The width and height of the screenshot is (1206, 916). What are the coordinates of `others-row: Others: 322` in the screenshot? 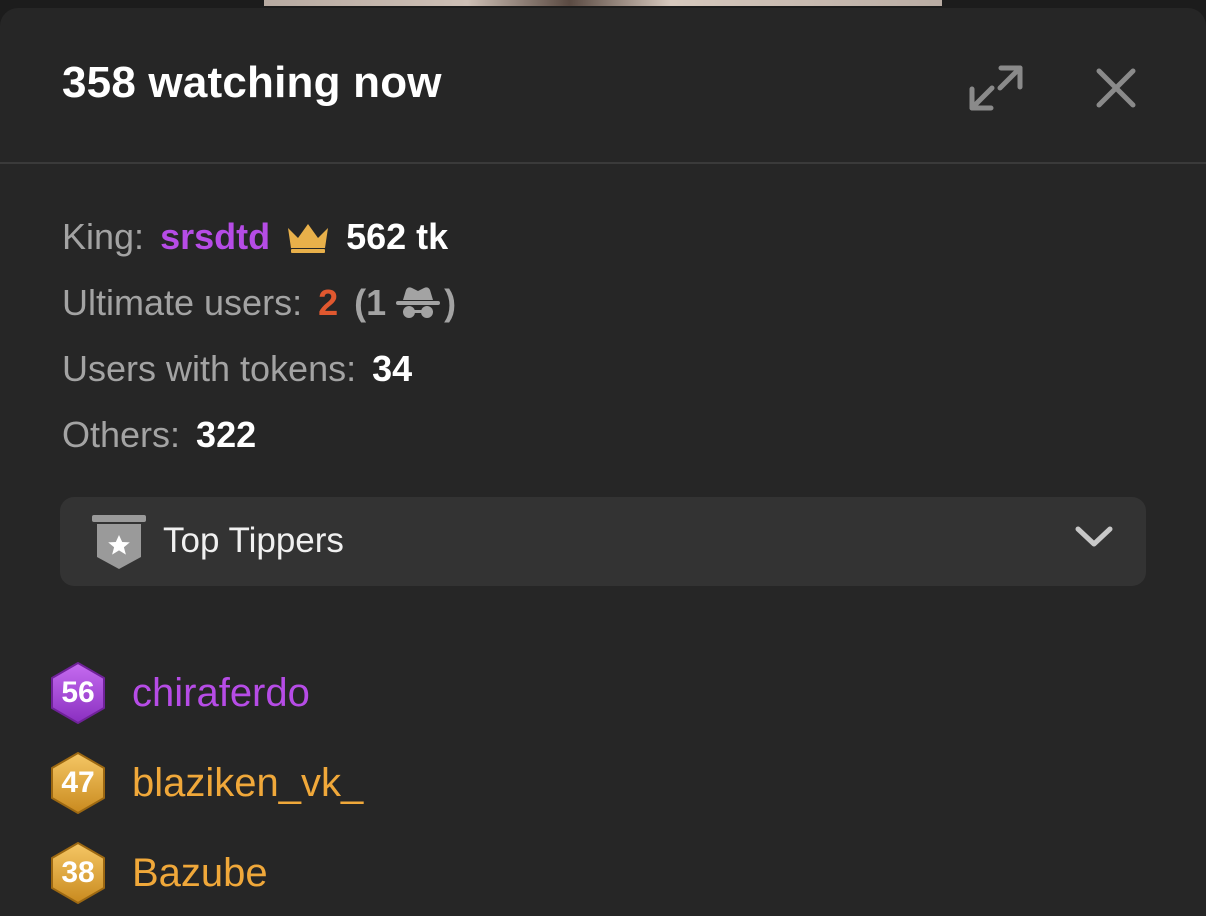 It's located at (259, 435).